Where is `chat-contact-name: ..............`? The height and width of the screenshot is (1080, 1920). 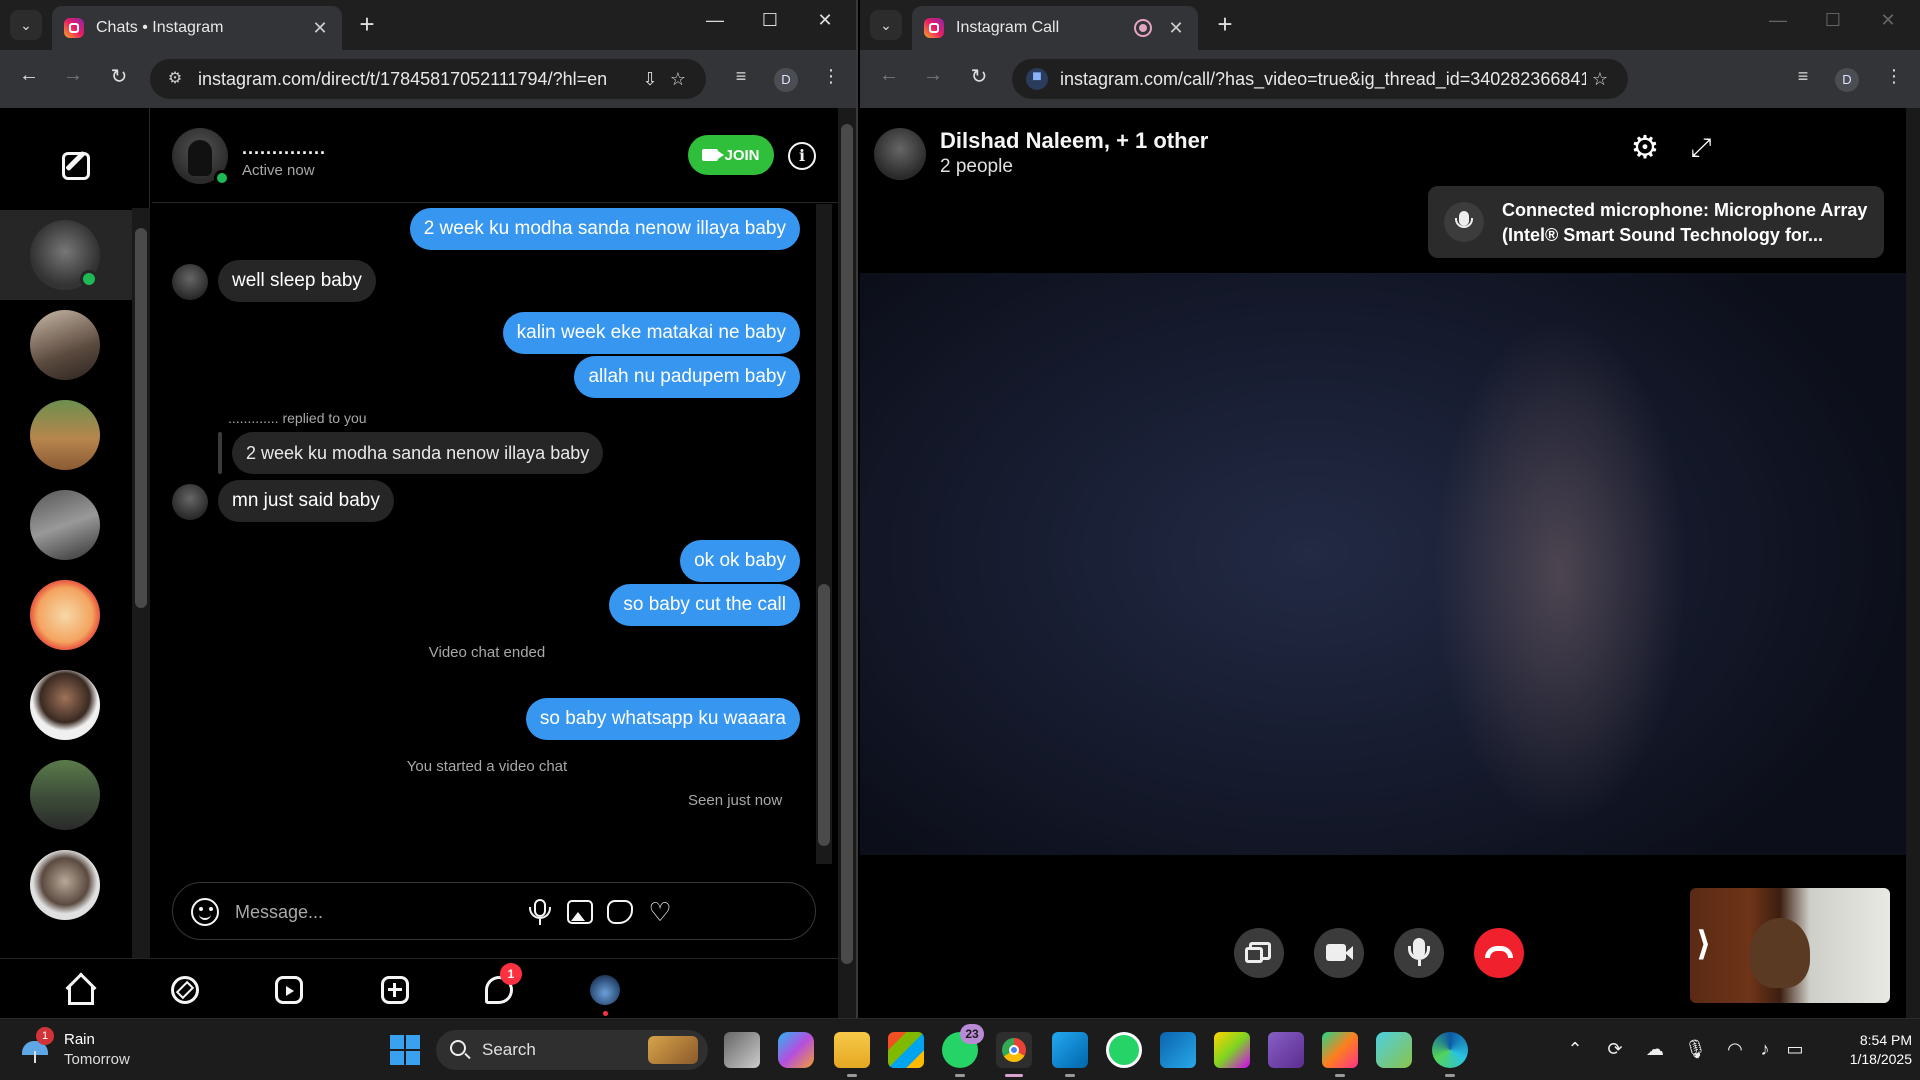 chat-contact-name: .............. is located at coordinates (284, 148).